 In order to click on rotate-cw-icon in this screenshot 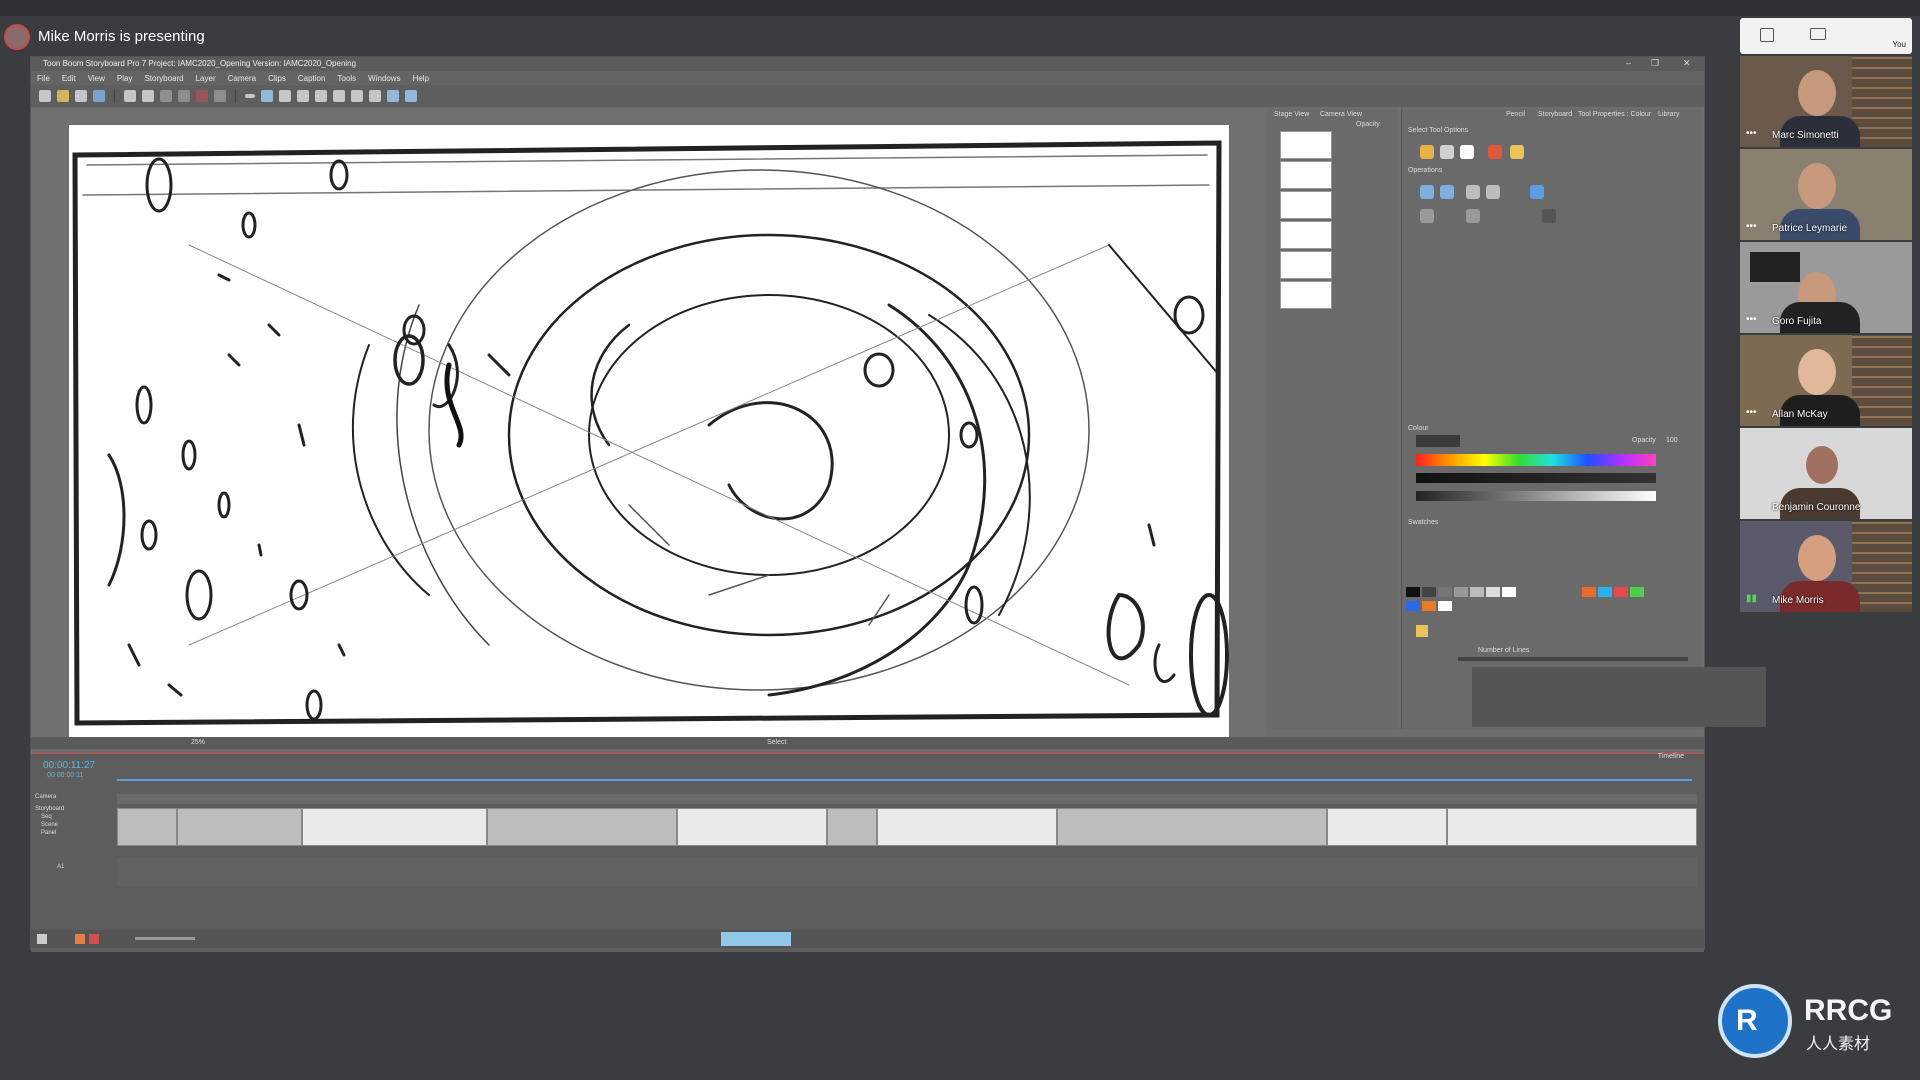, I will do `click(1493, 192)`.